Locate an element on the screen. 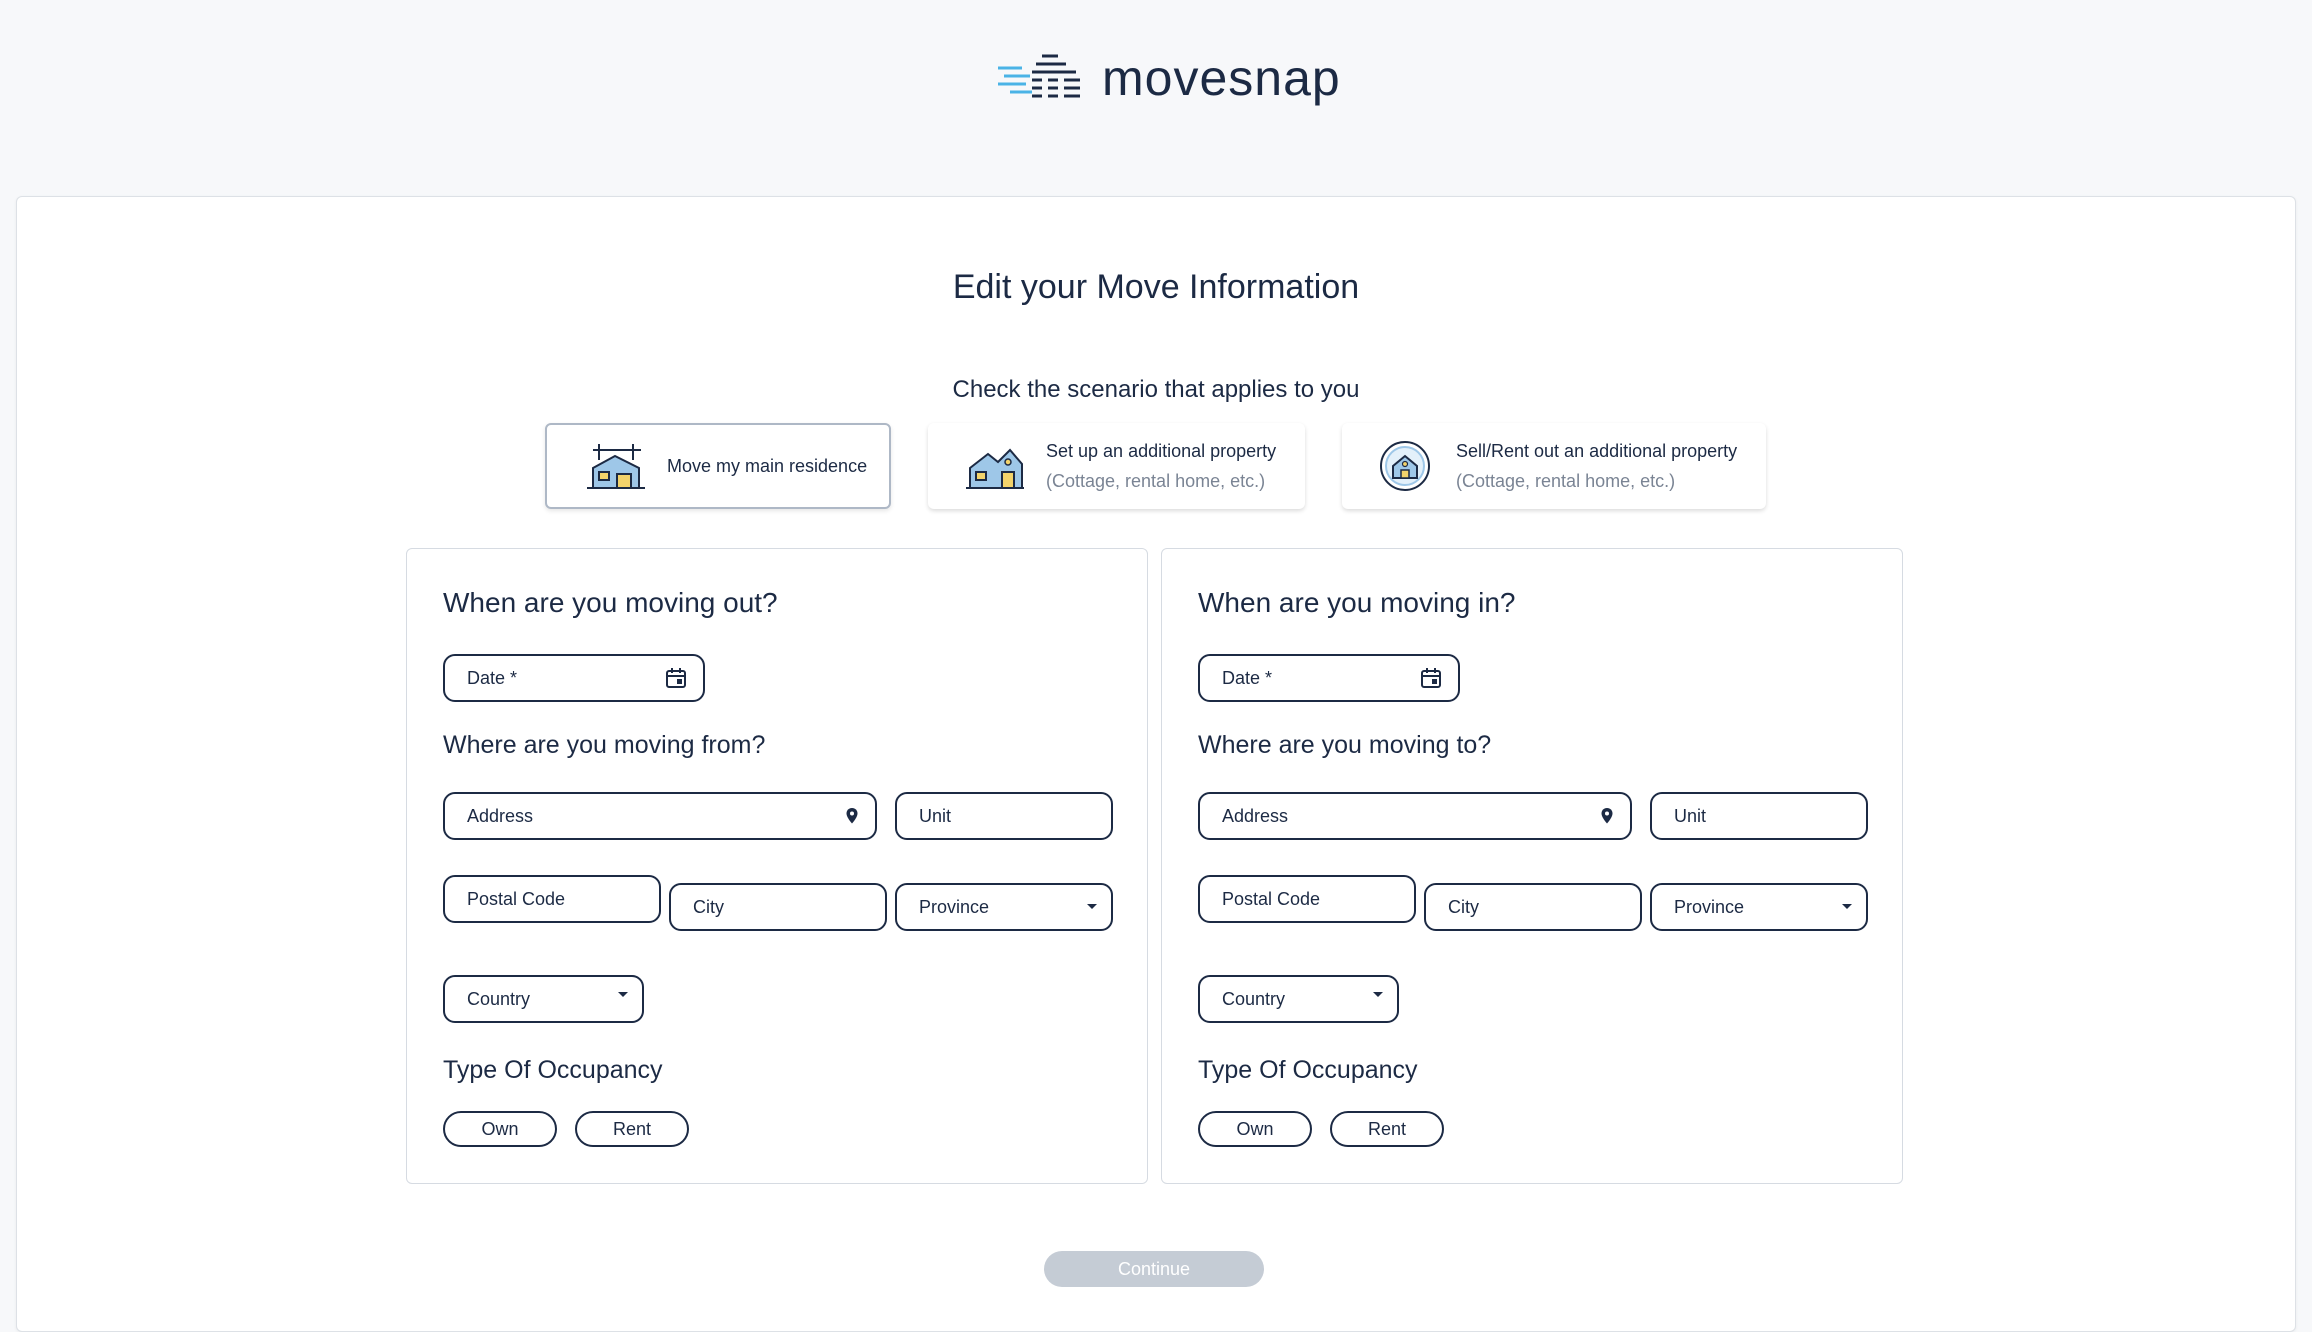 This screenshot has height=1332, width=2312. to-rent-button: Rent is located at coordinates (1387, 1129).